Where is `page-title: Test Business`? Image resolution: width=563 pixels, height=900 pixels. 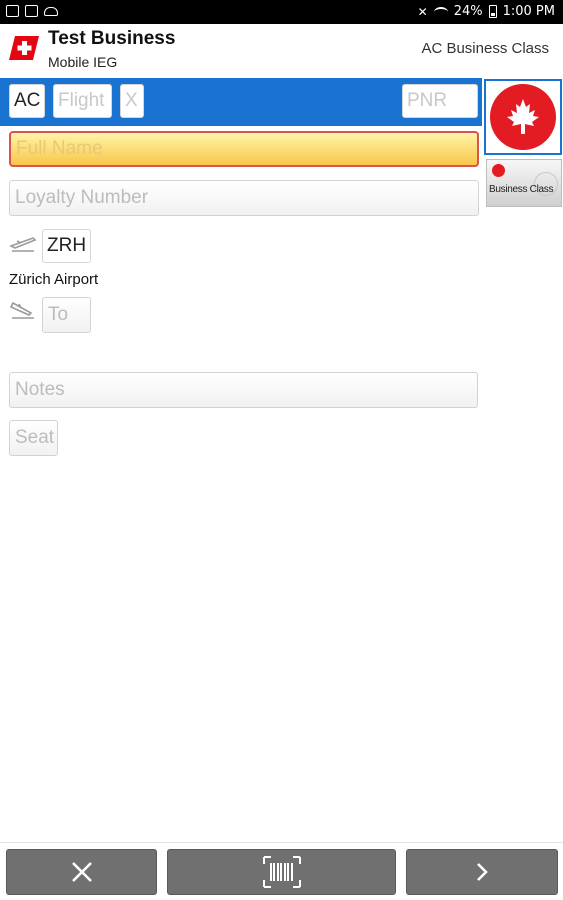 page-title: Test Business is located at coordinates (112, 38).